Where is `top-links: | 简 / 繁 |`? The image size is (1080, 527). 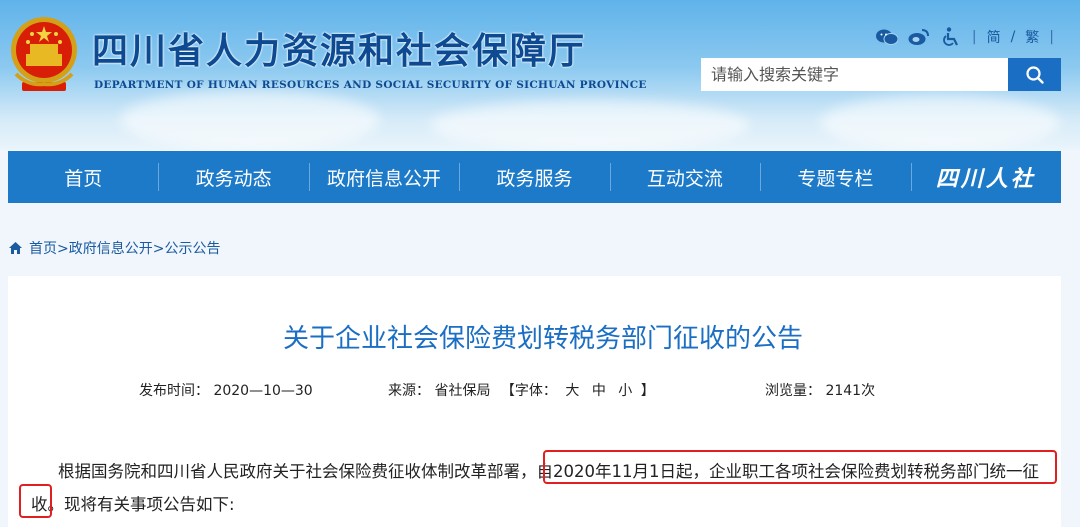 top-links: | 简 / 繁 | is located at coordinates (964, 37).